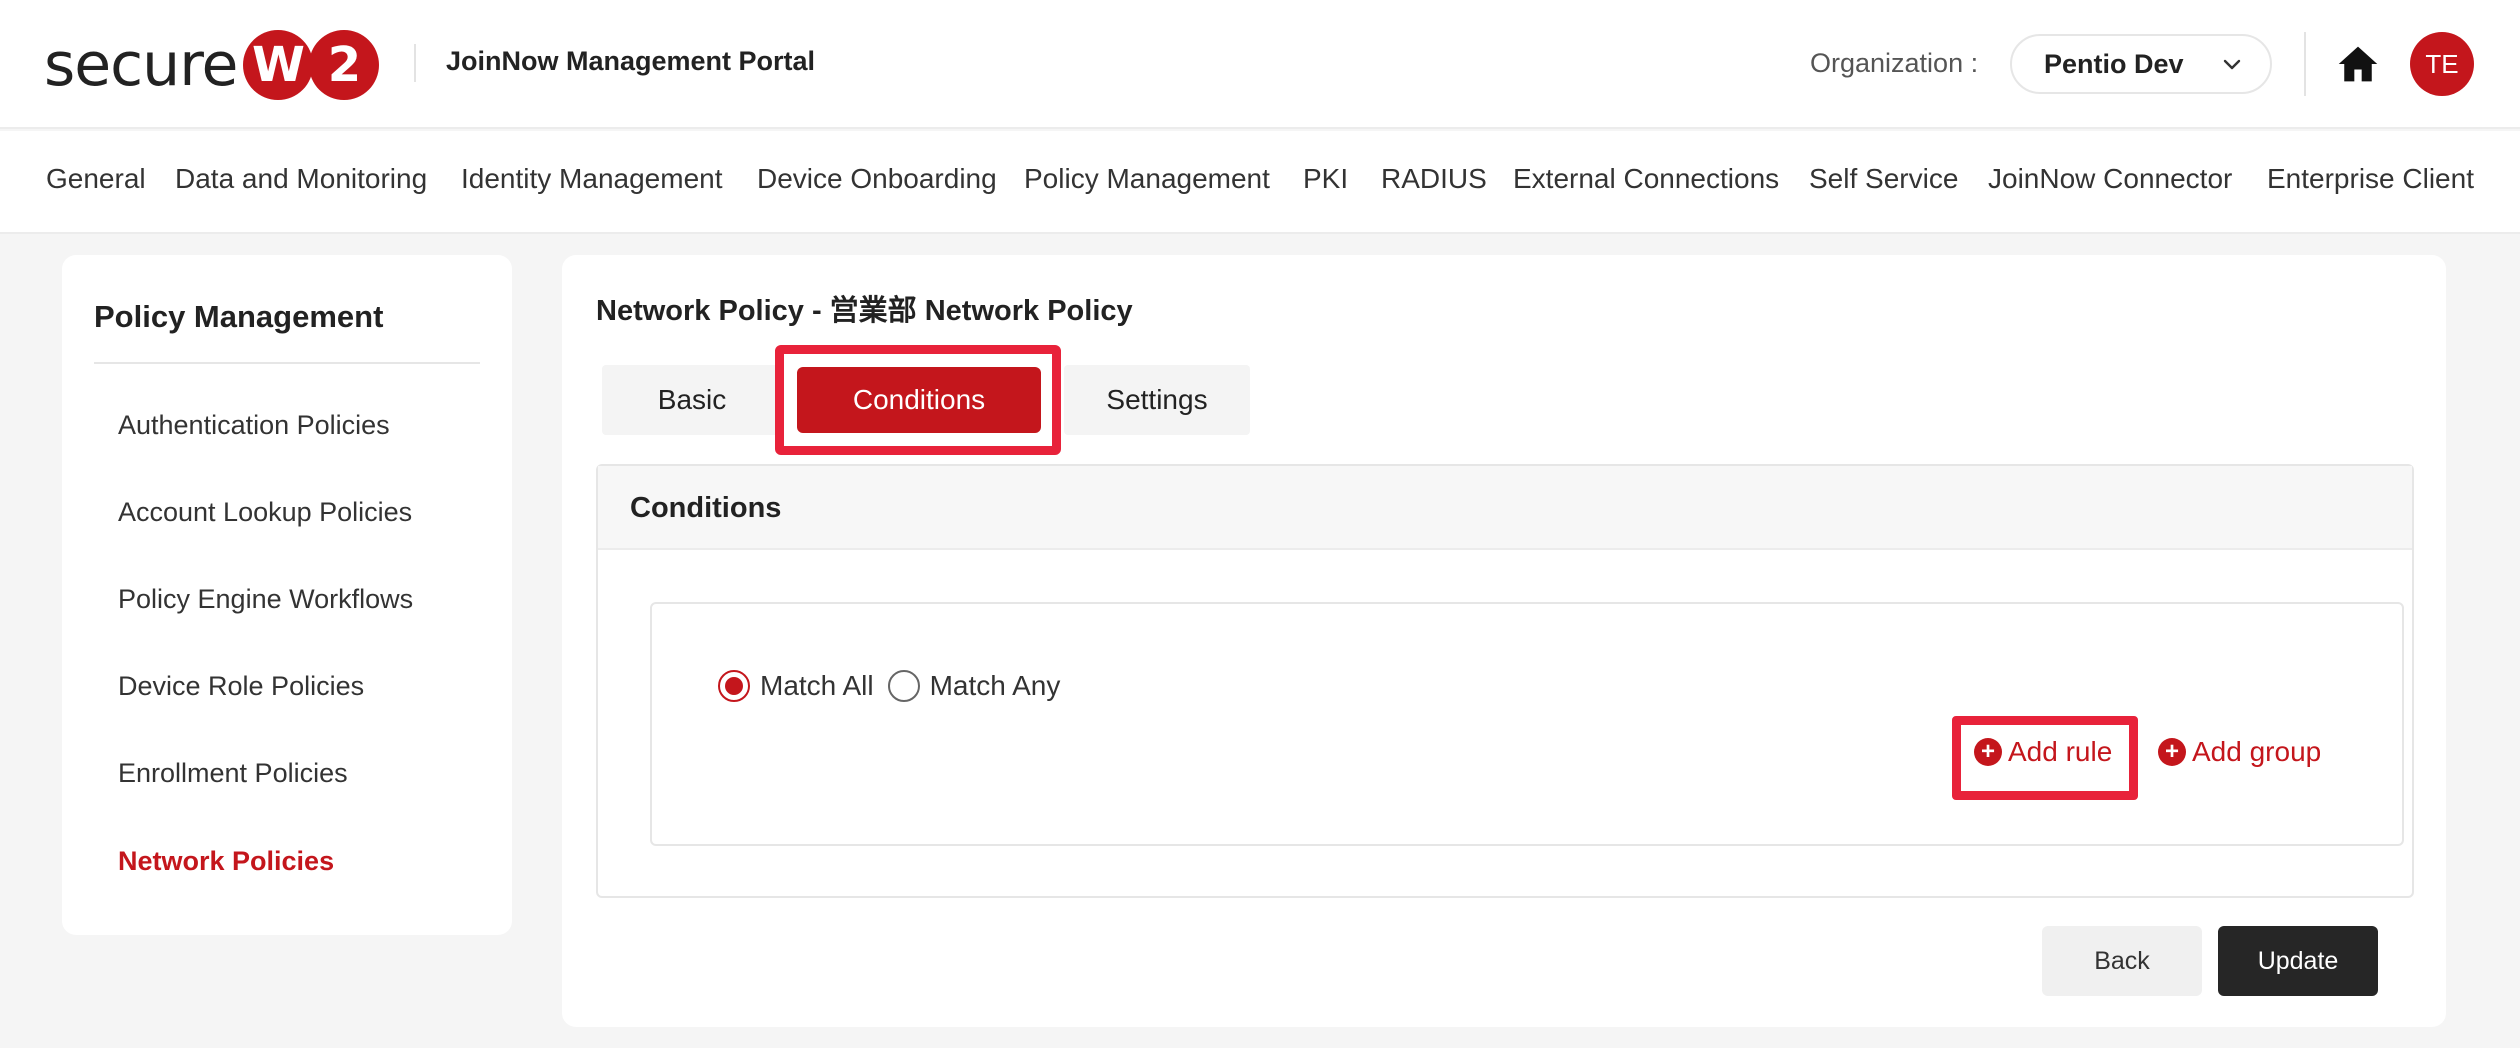 Image resolution: width=2520 pixels, height=1048 pixels. What do you see at coordinates (254, 425) in the screenshot?
I see `sidebar-item-authentication-policies: Authentication Policies` at bounding box center [254, 425].